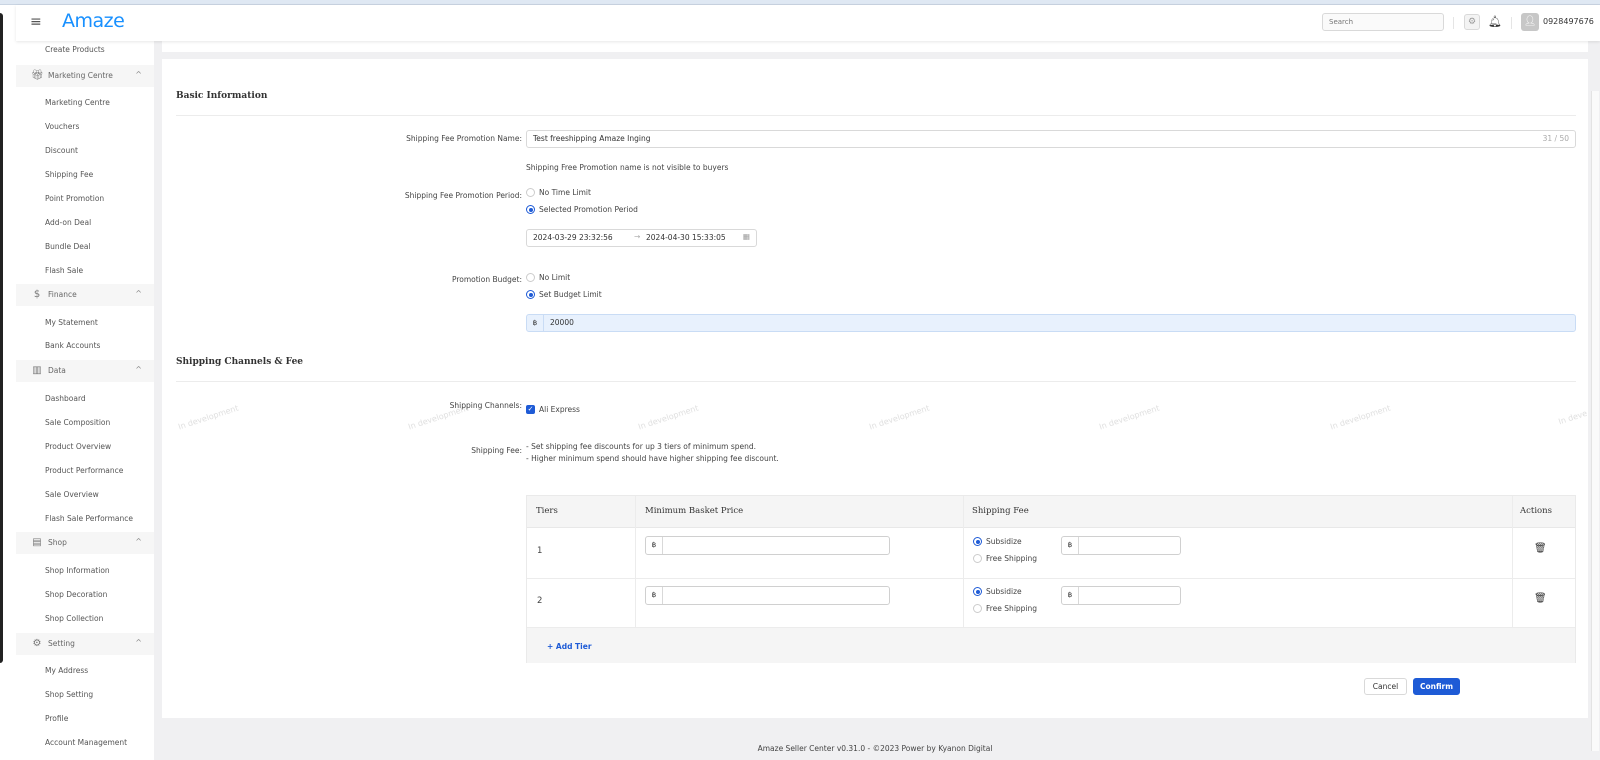 The image size is (1600, 760). What do you see at coordinates (8, 382) in the screenshot?
I see `left-edge-strip` at bounding box center [8, 382].